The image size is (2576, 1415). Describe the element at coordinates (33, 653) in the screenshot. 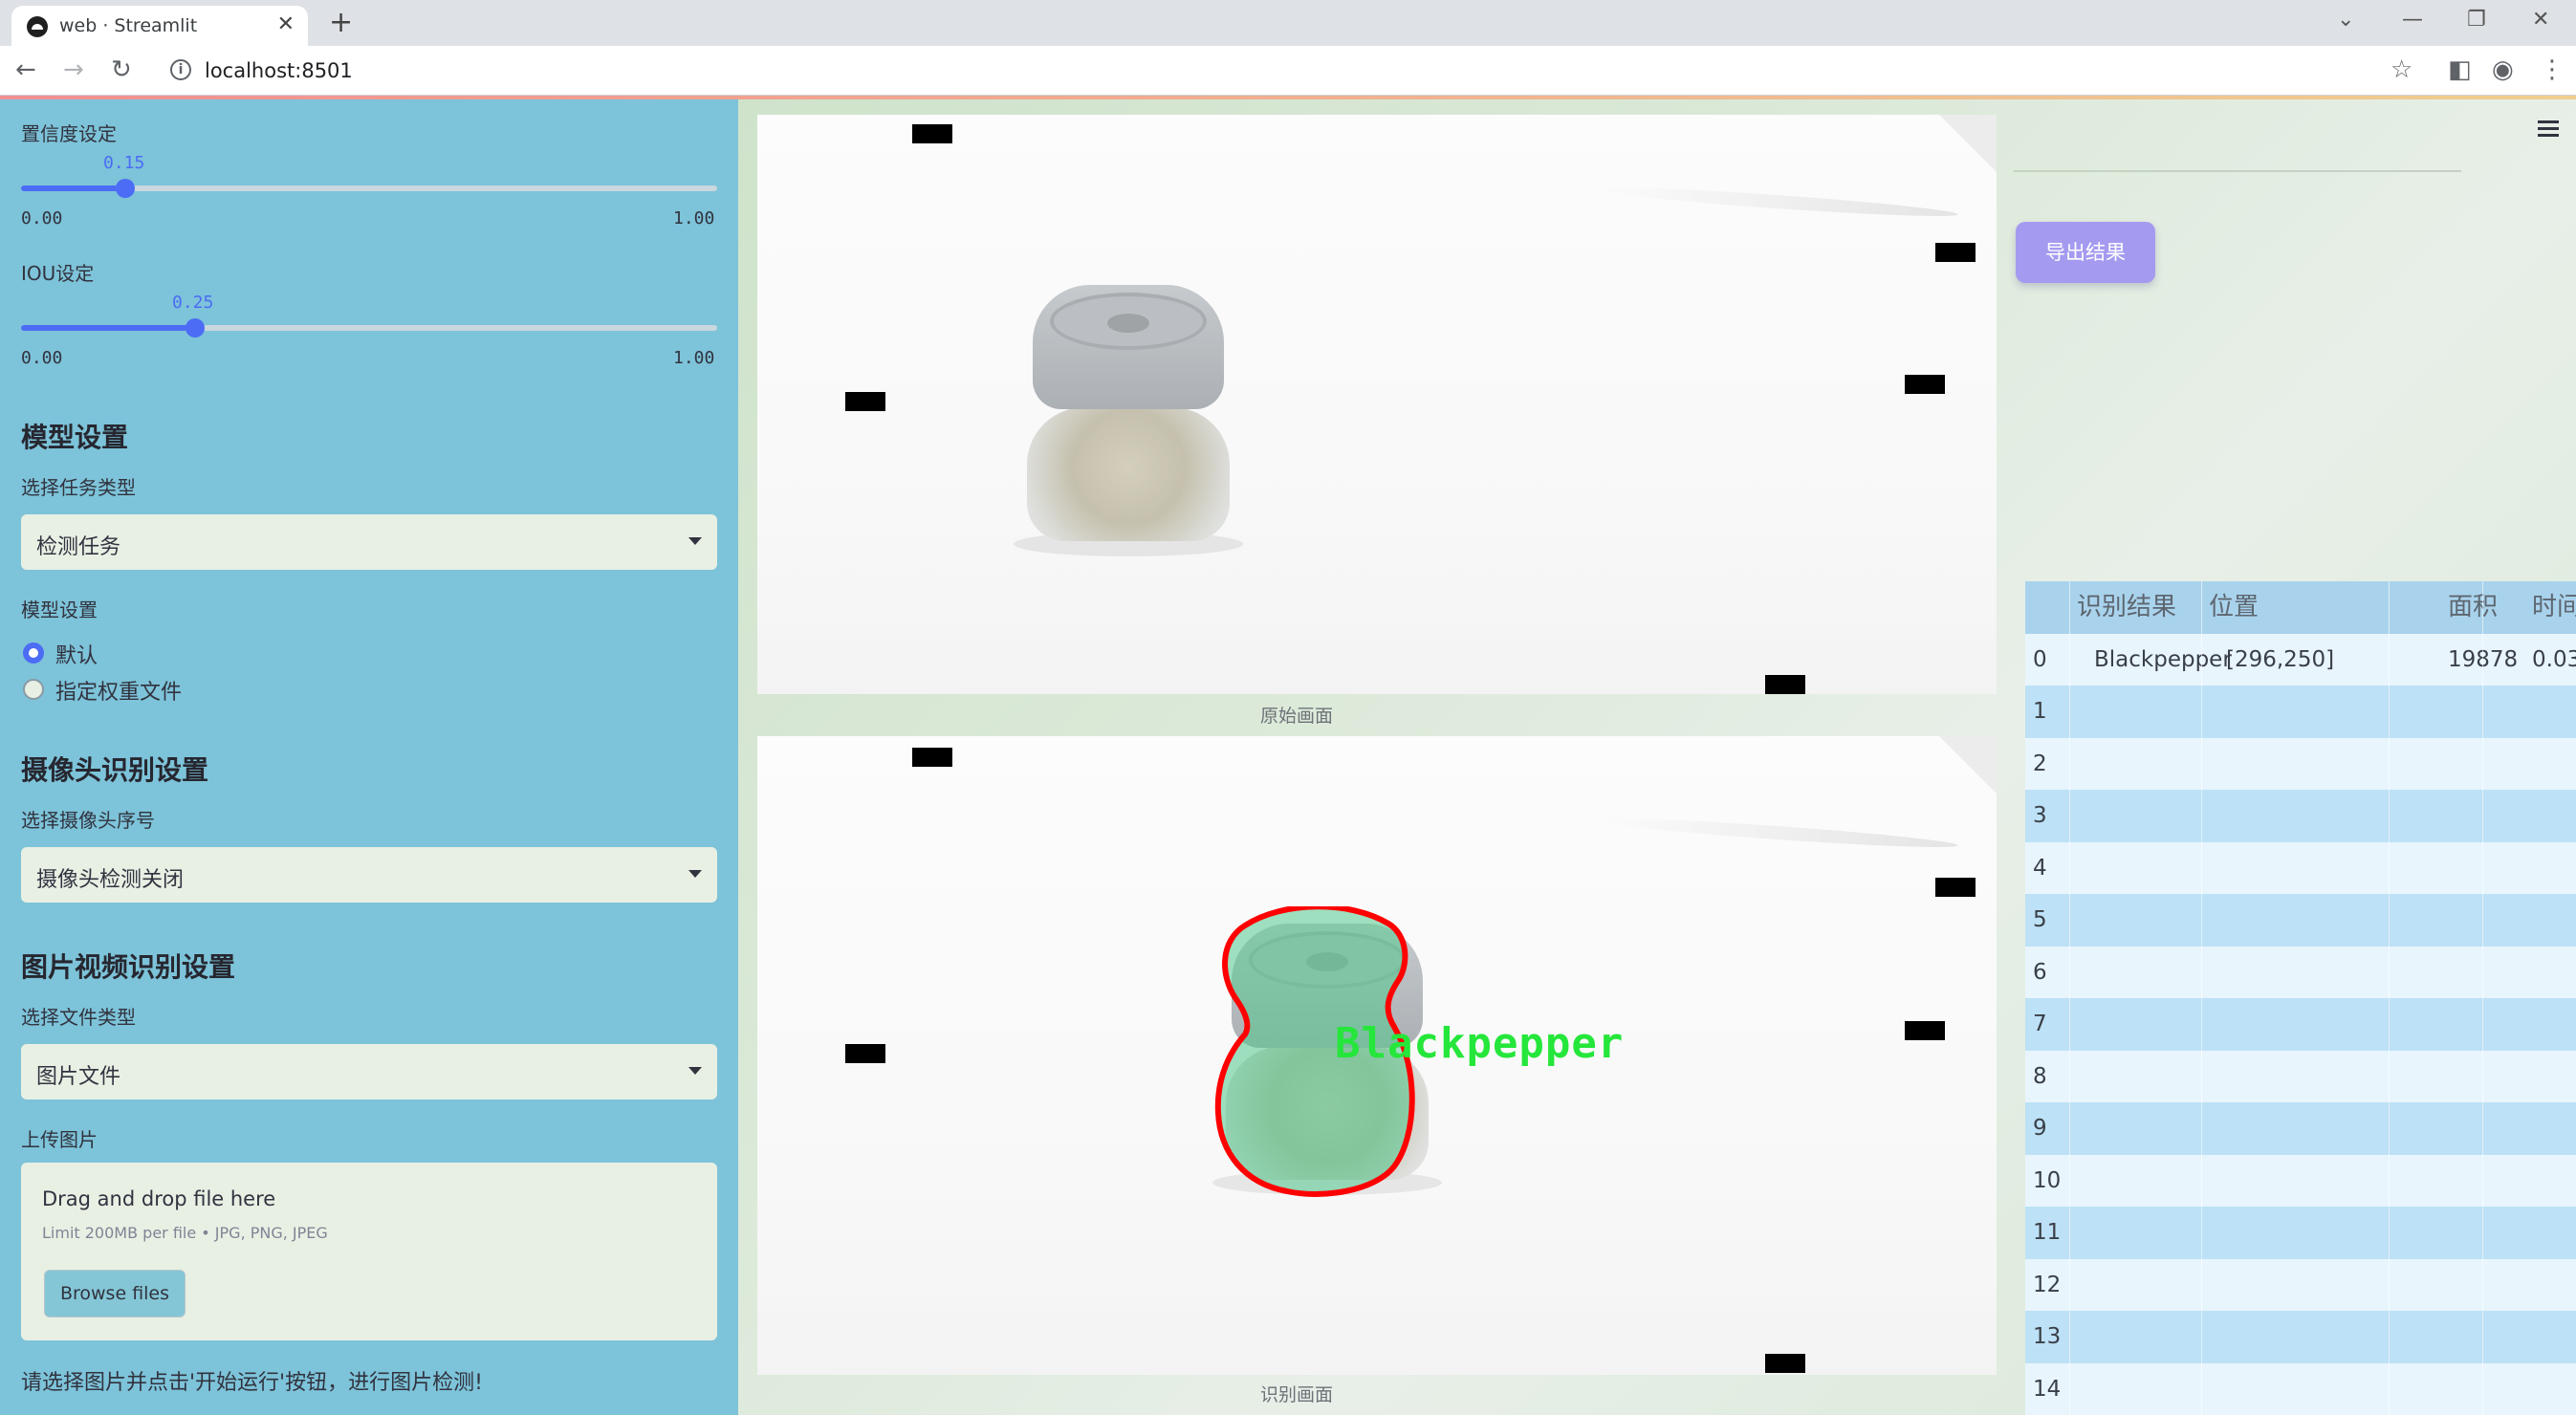

I see `radio-default` at that location.